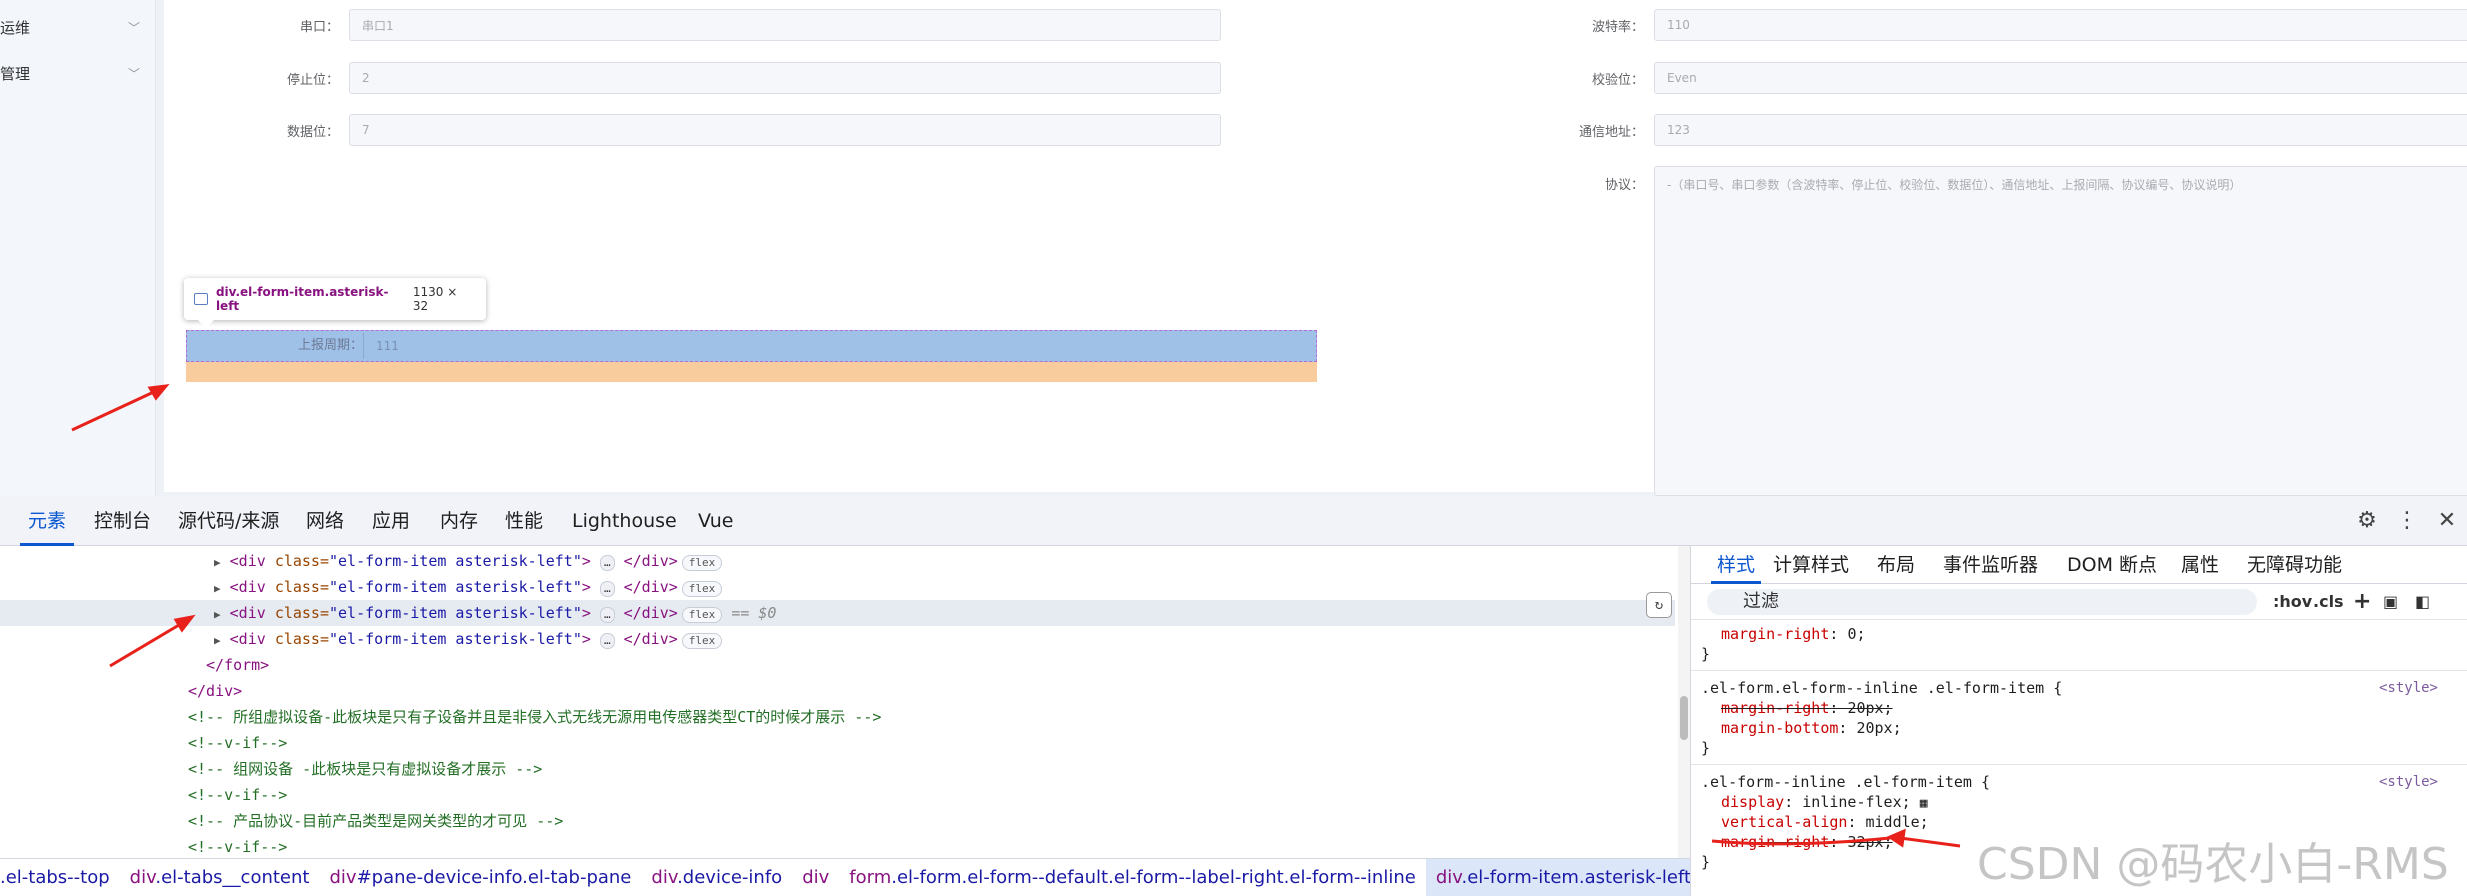  What do you see at coordinates (2328, 602) in the screenshot?
I see `class-toggle-button: .cls` at bounding box center [2328, 602].